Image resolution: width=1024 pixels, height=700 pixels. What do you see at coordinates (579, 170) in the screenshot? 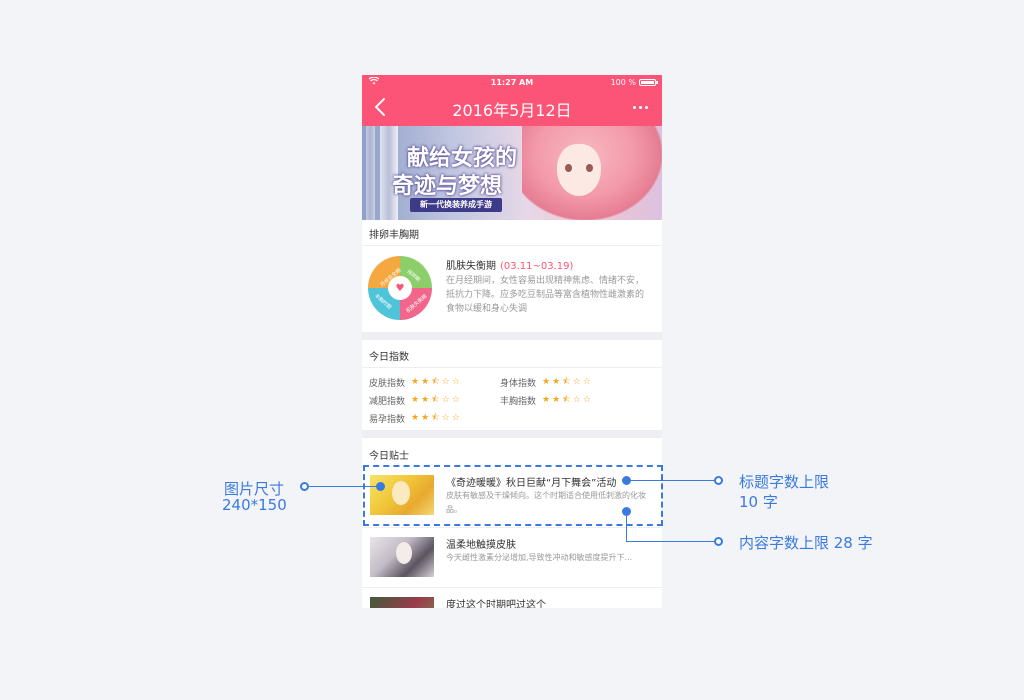
I see `banner-character-face` at bounding box center [579, 170].